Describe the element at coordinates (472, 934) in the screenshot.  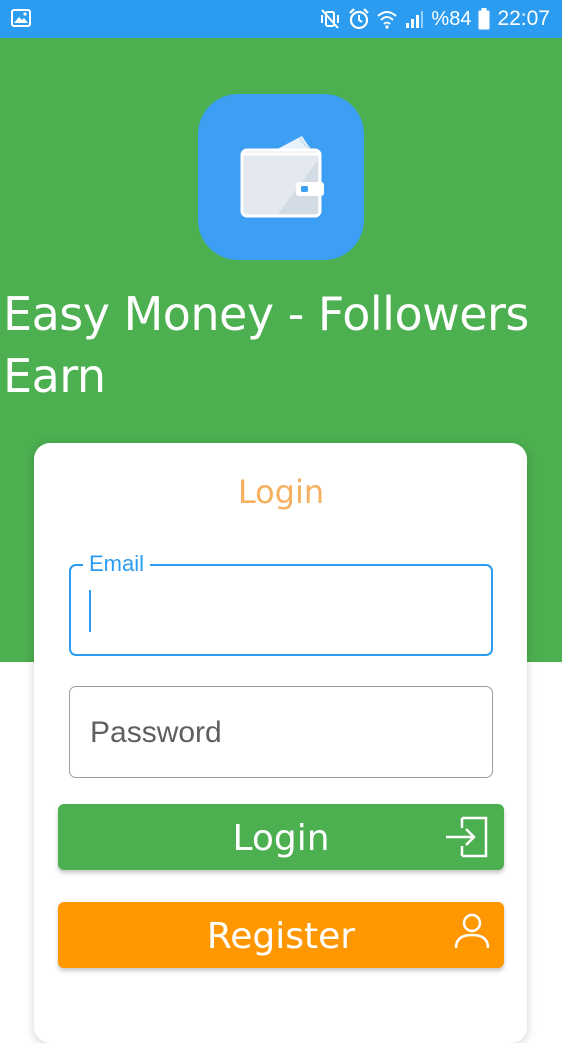
I see `person-icon` at that location.